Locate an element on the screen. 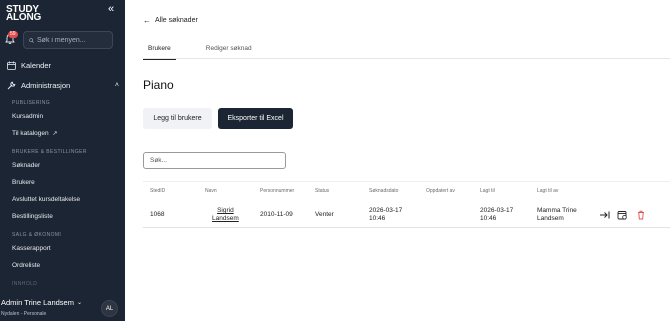  lagt-til-av-line2: Landsem is located at coordinates (550, 218).